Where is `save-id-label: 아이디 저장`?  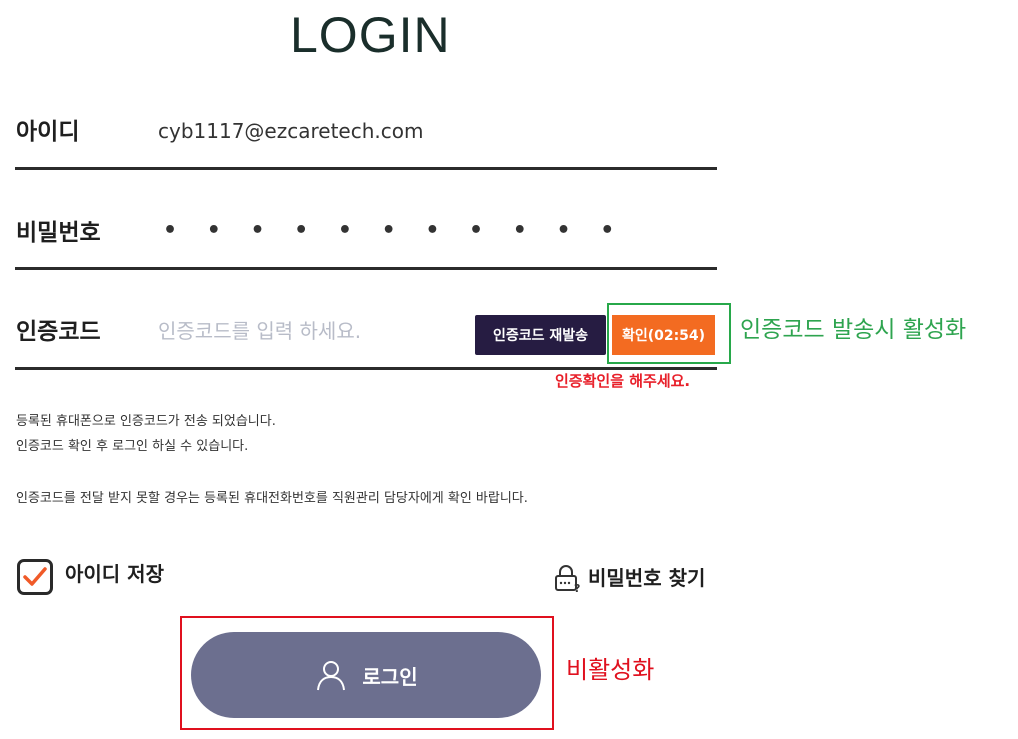 save-id-label: 아이디 저장 is located at coordinates (114, 574).